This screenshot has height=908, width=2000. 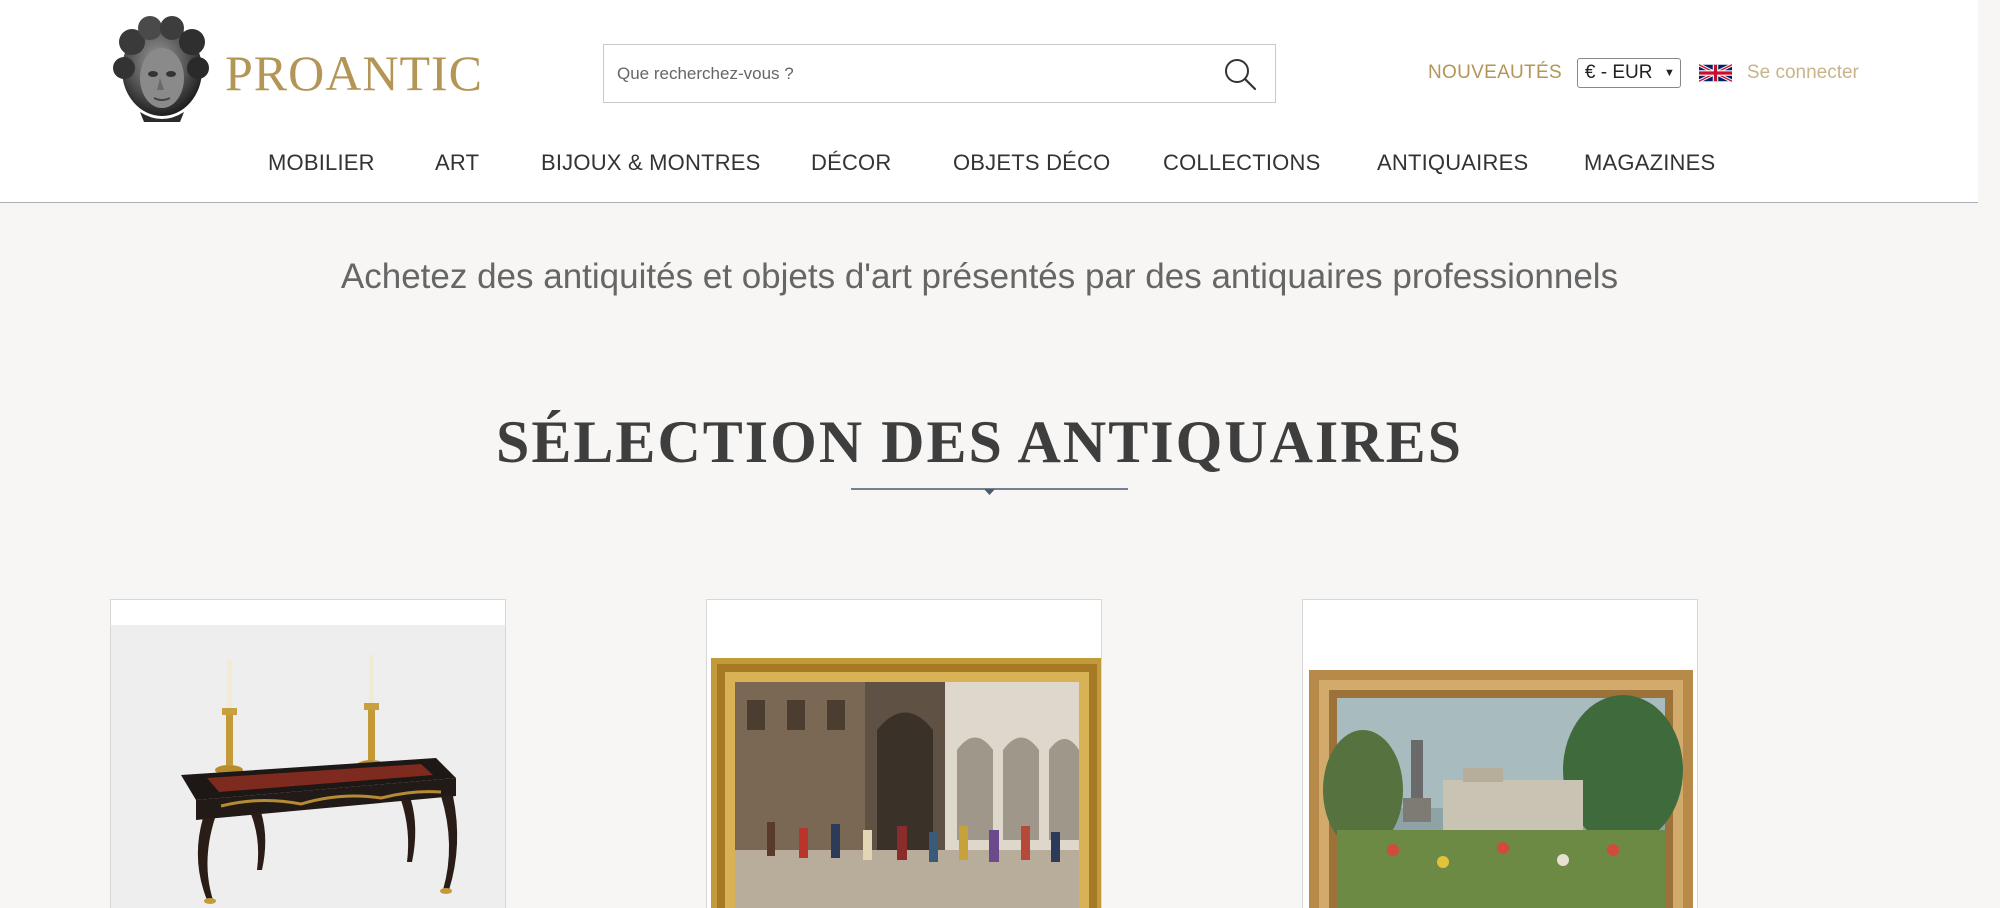 I want to click on product-card-venice-painting, so click(x=904, y=753).